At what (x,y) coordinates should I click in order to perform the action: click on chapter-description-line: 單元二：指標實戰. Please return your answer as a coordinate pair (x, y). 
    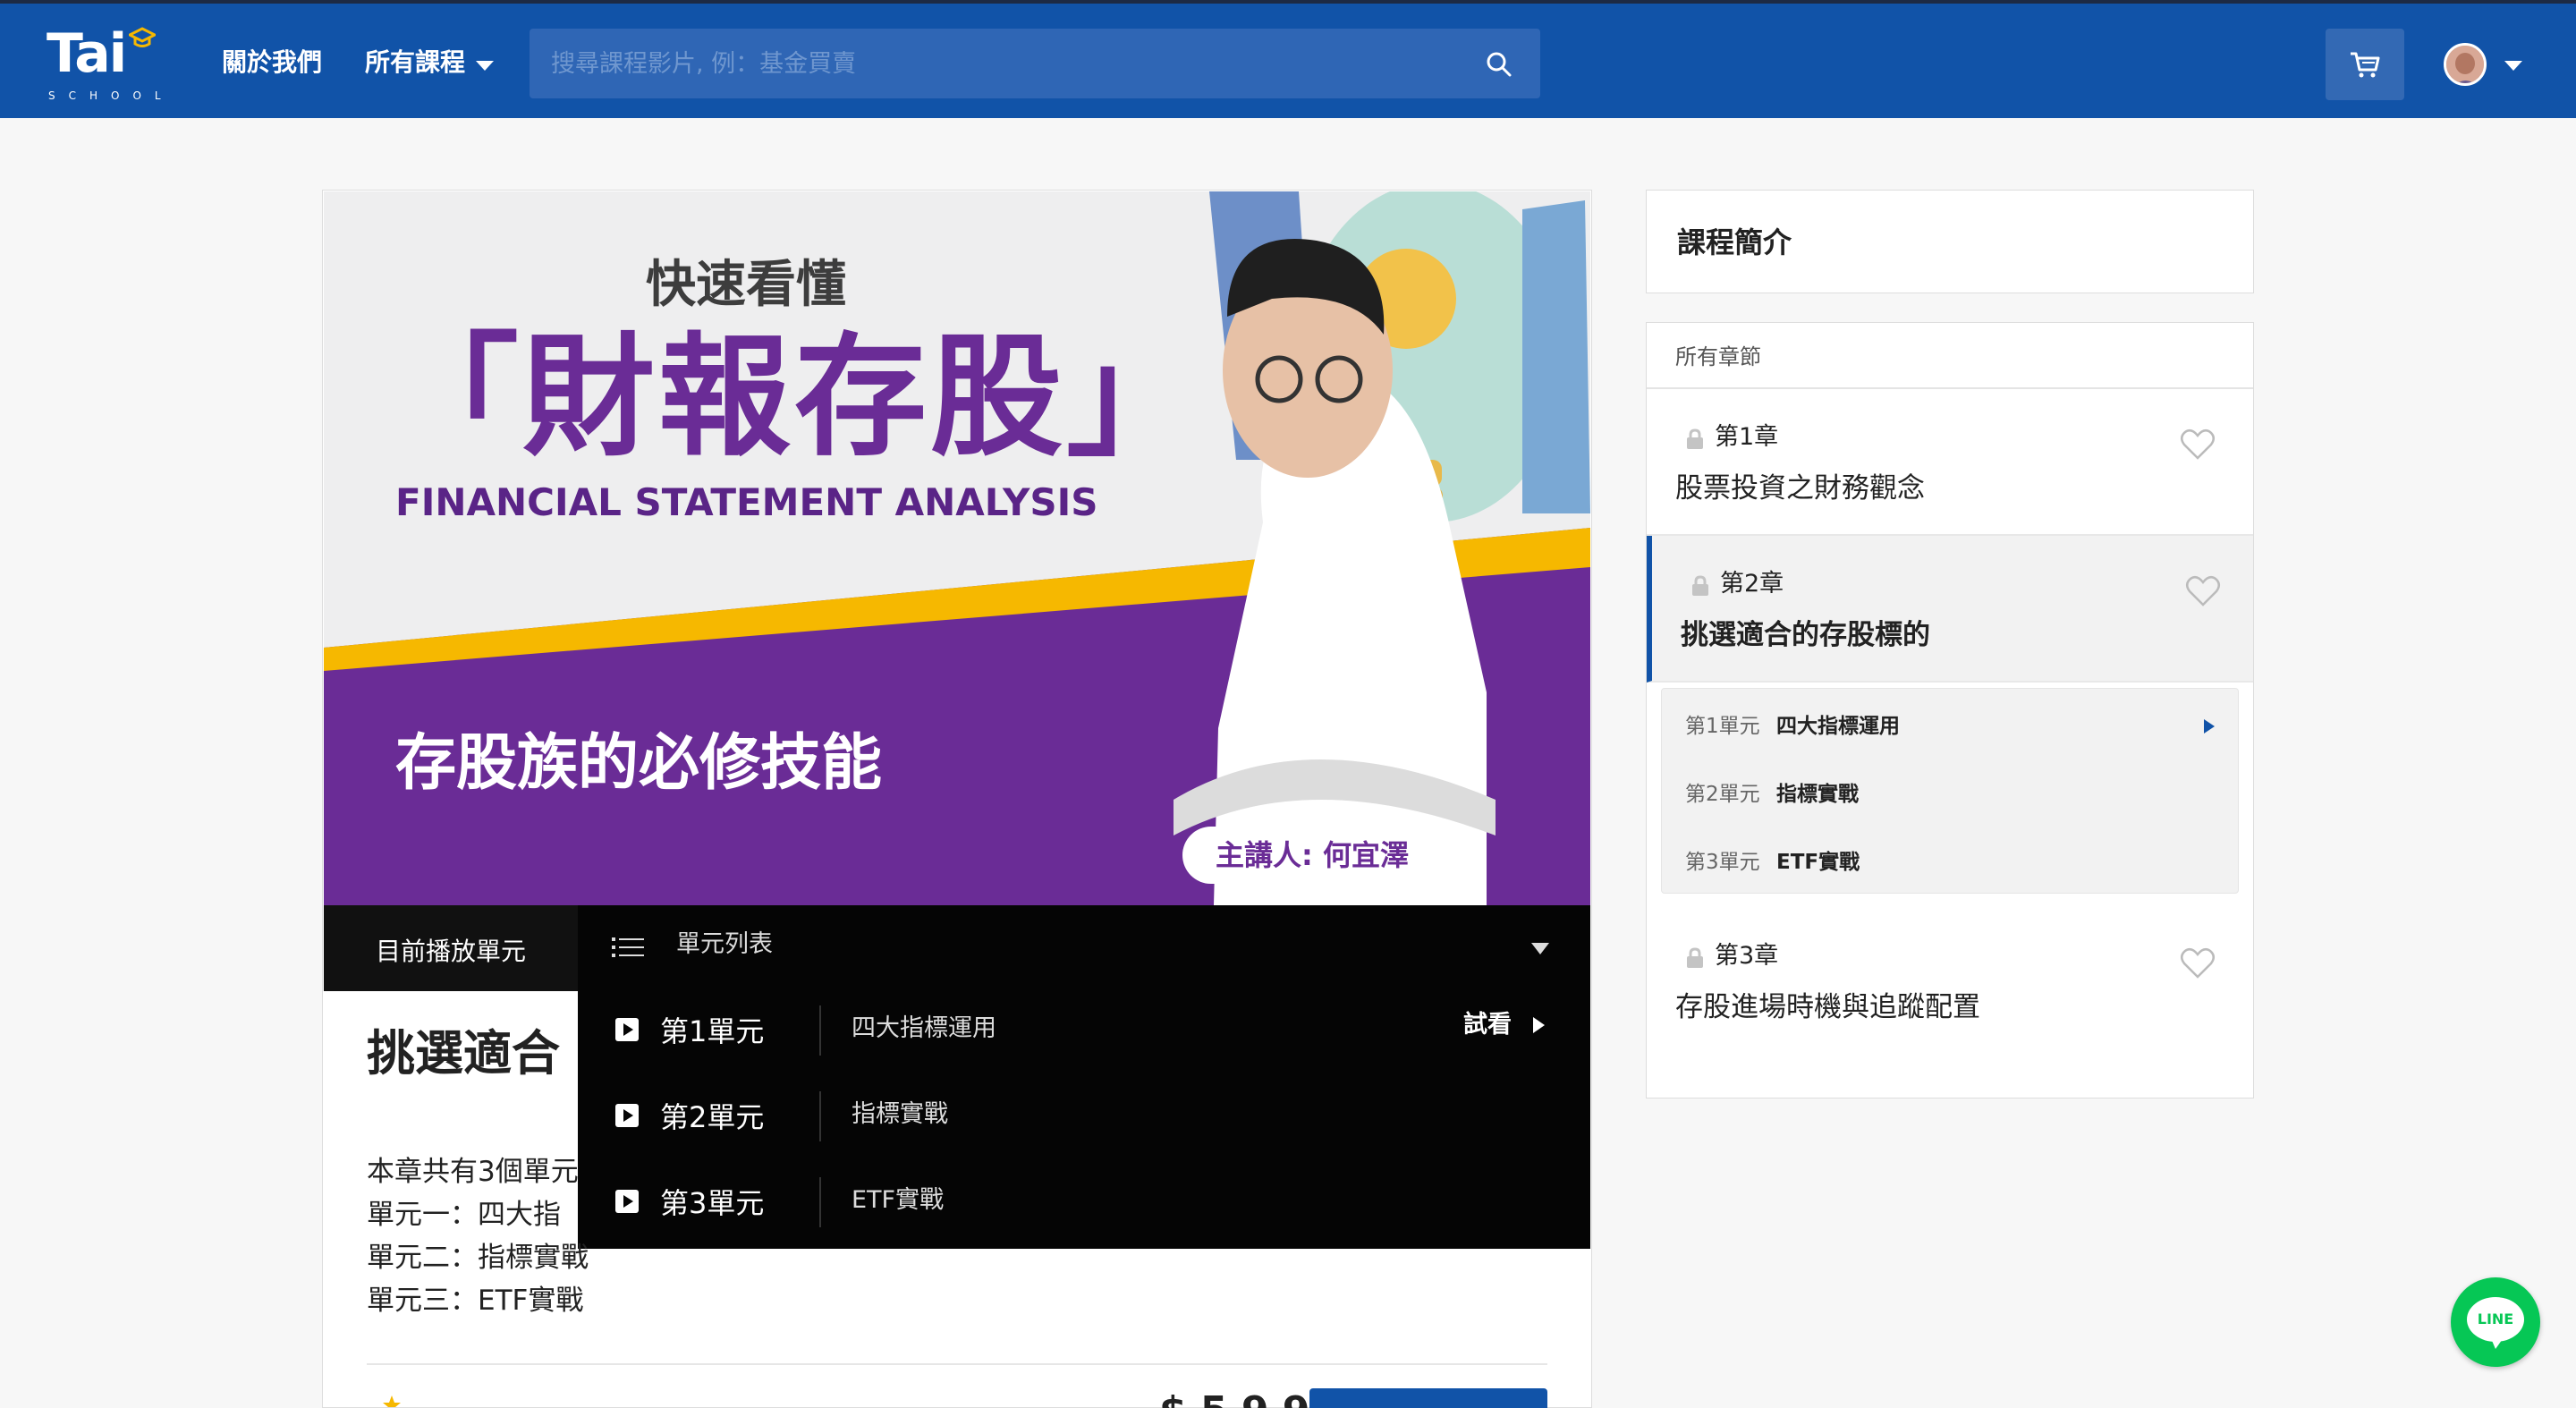
    Looking at the image, I should click on (478, 1258).